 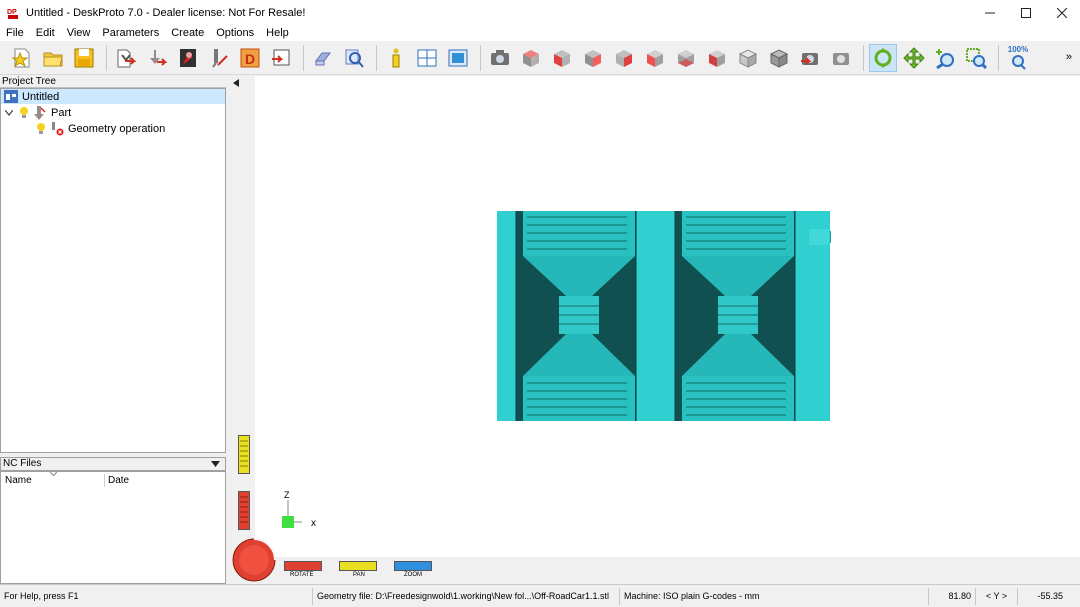 I want to click on column-divider, so click(x=104, y=480).